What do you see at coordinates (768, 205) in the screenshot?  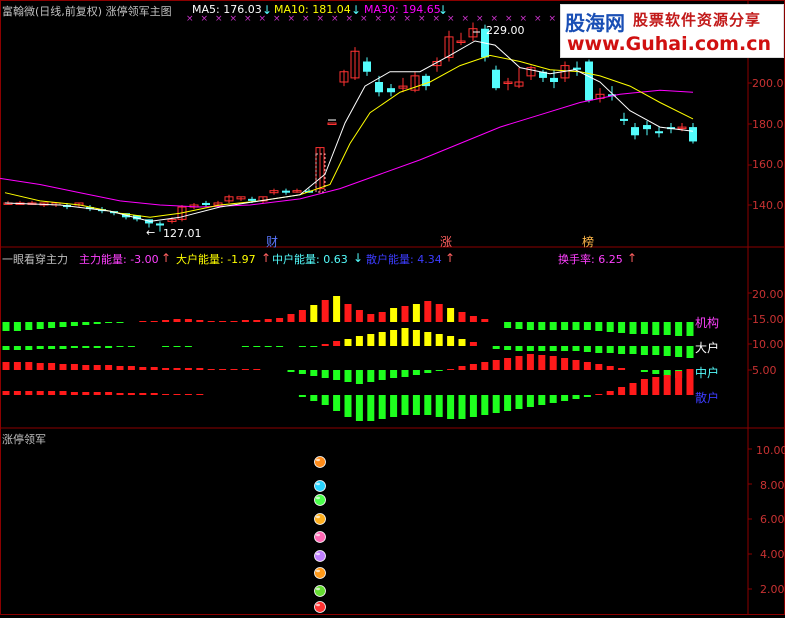 I see `y-tick: 140.0` at bounding box center [768, 205].